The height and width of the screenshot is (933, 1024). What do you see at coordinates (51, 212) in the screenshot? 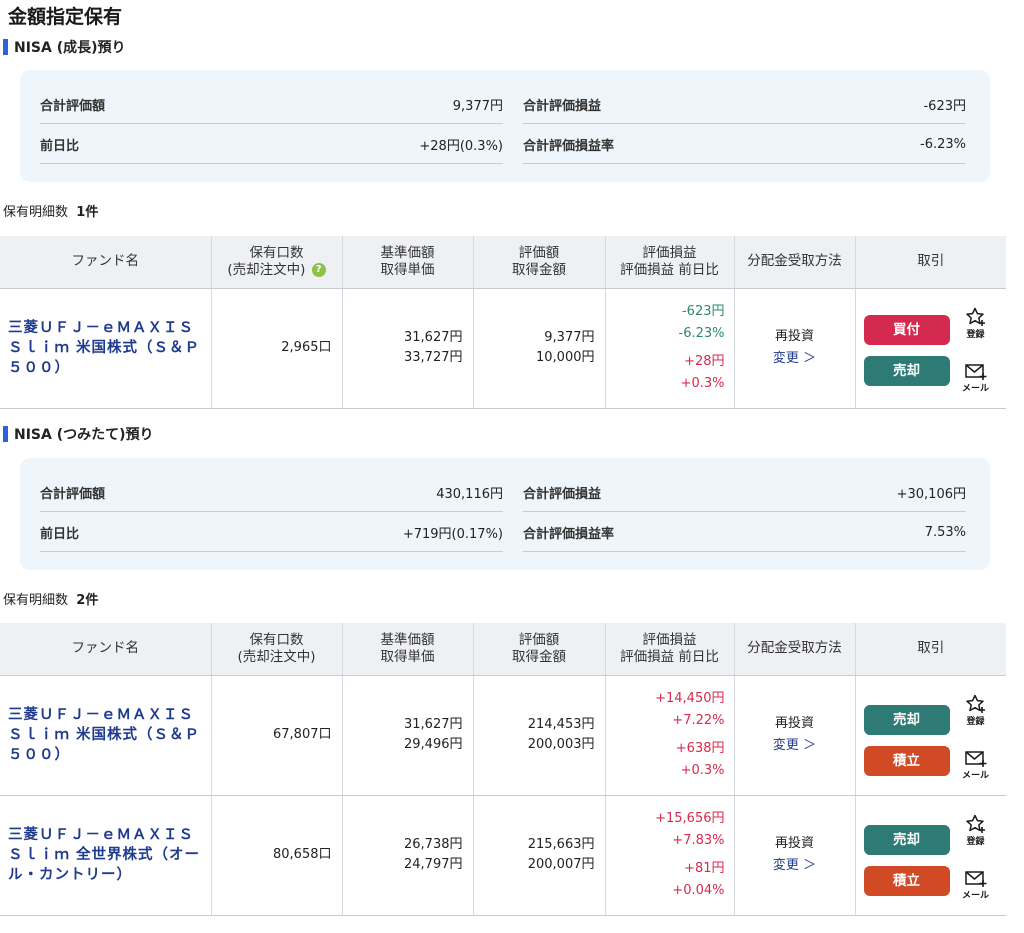
I see `holding-count: 保有明細数 1件` at bounding box center [51, 212].